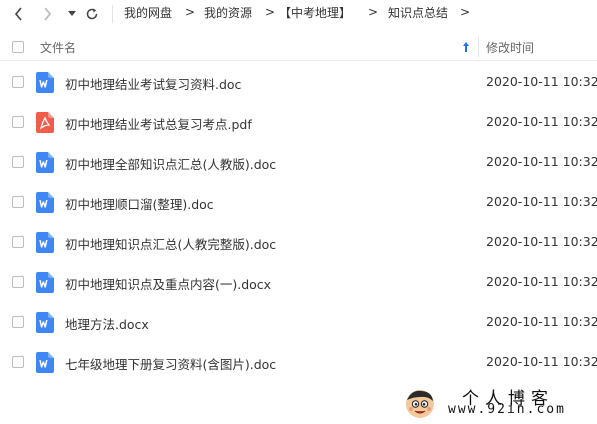  What do you see at coordinates (478, 47) in the screenshot?
I see `column-divider` at bounding box center [478, 47].